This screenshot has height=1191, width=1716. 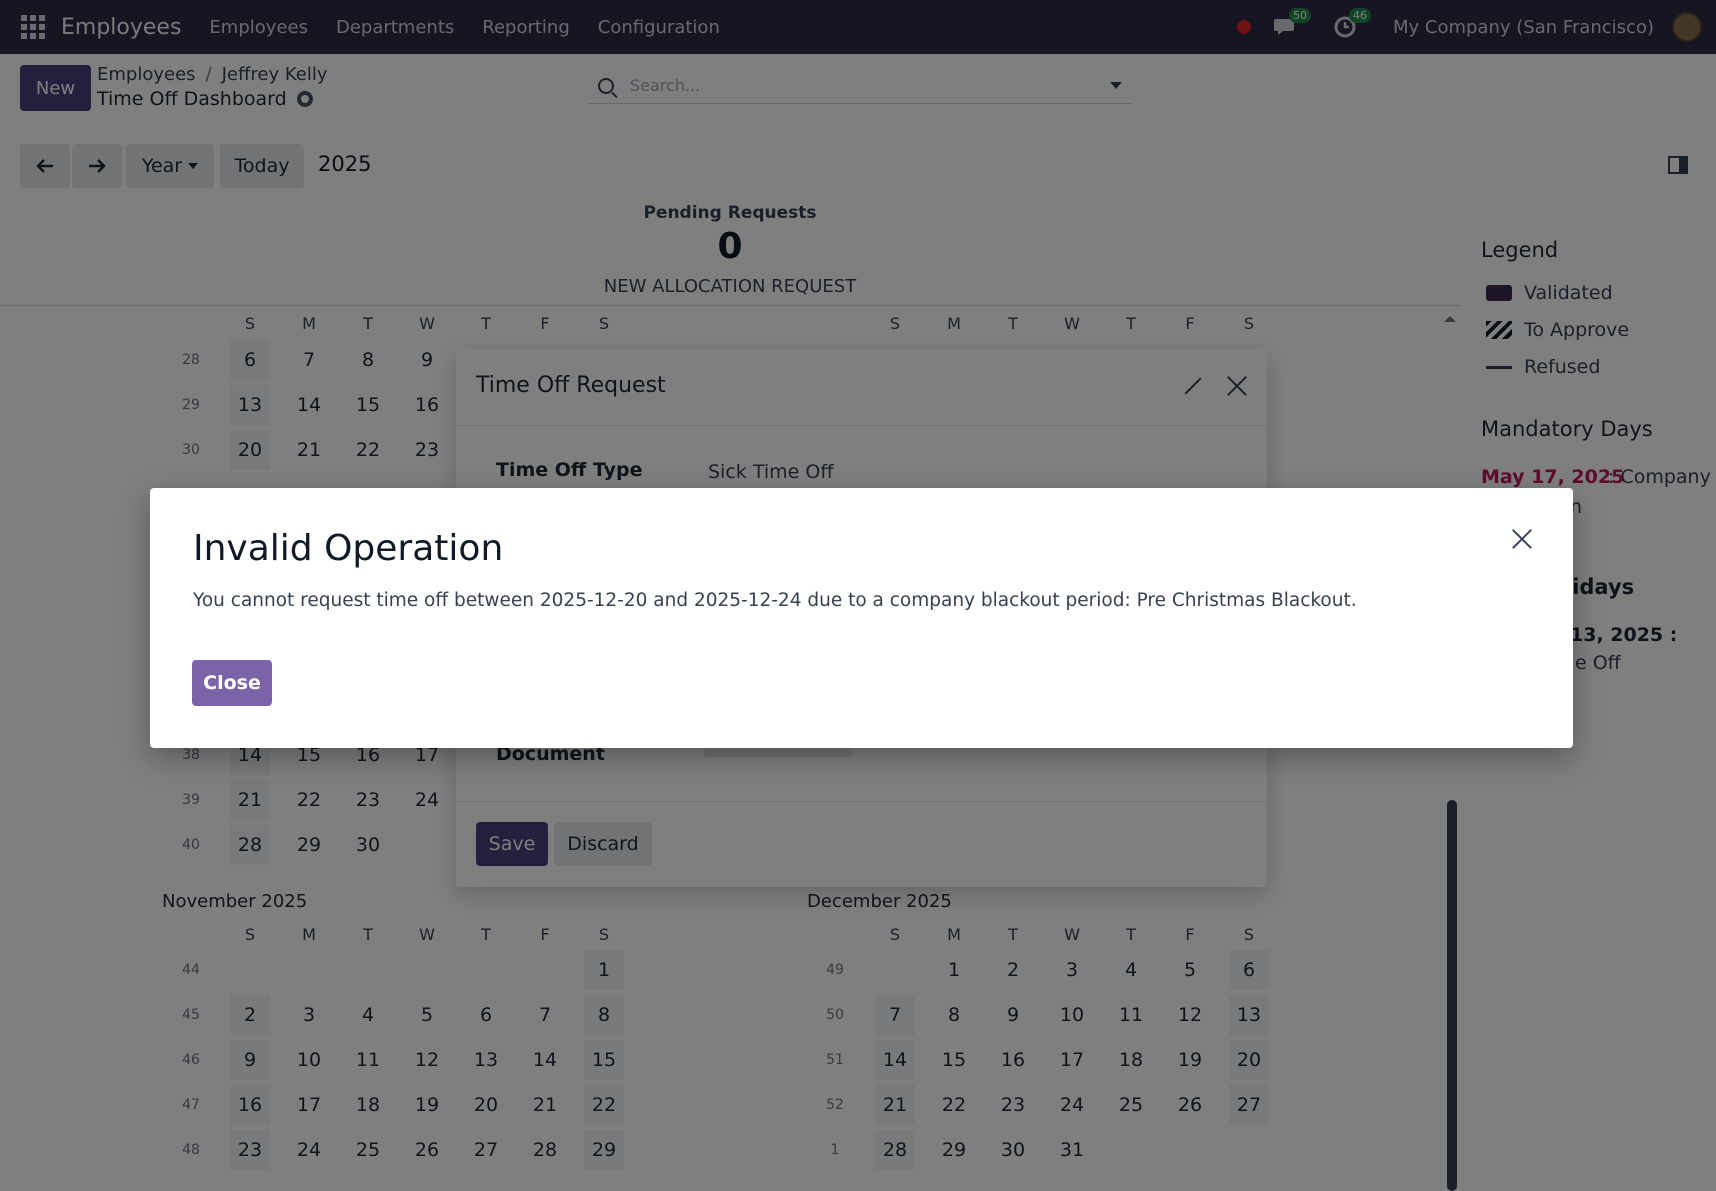 I want to click on close-icon, so click(x=1523, y=540).